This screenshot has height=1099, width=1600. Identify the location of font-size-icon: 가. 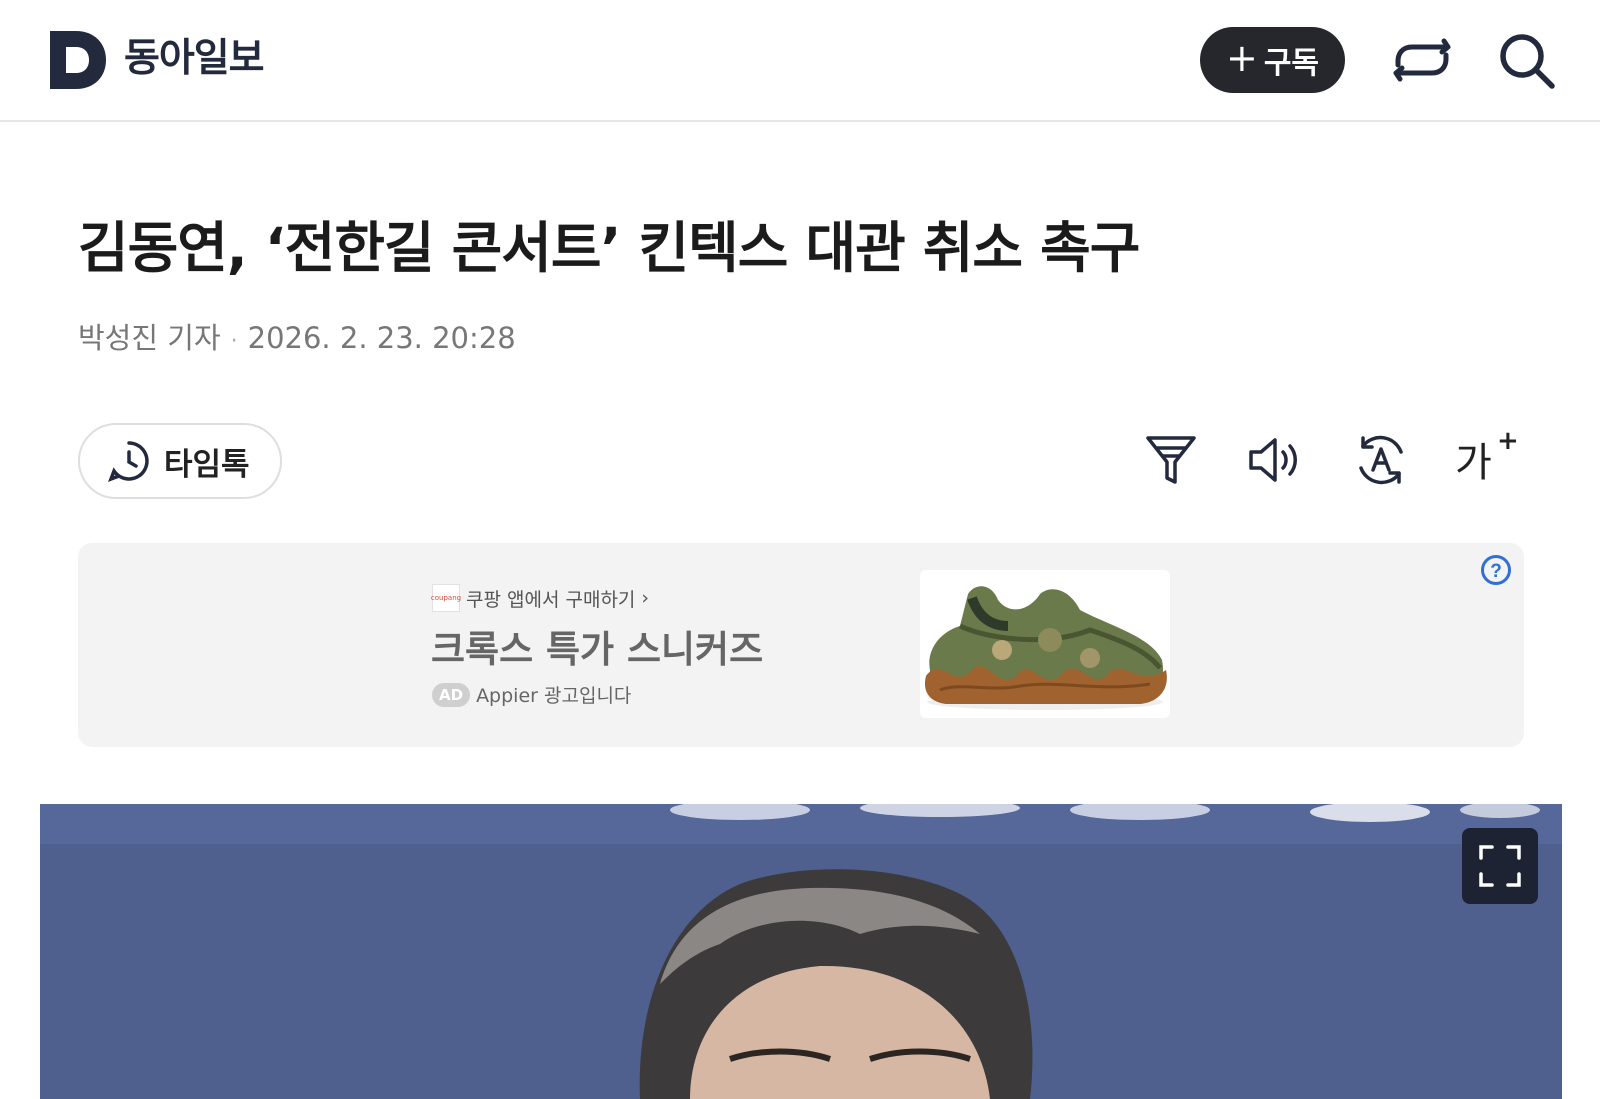
(1473, 463).